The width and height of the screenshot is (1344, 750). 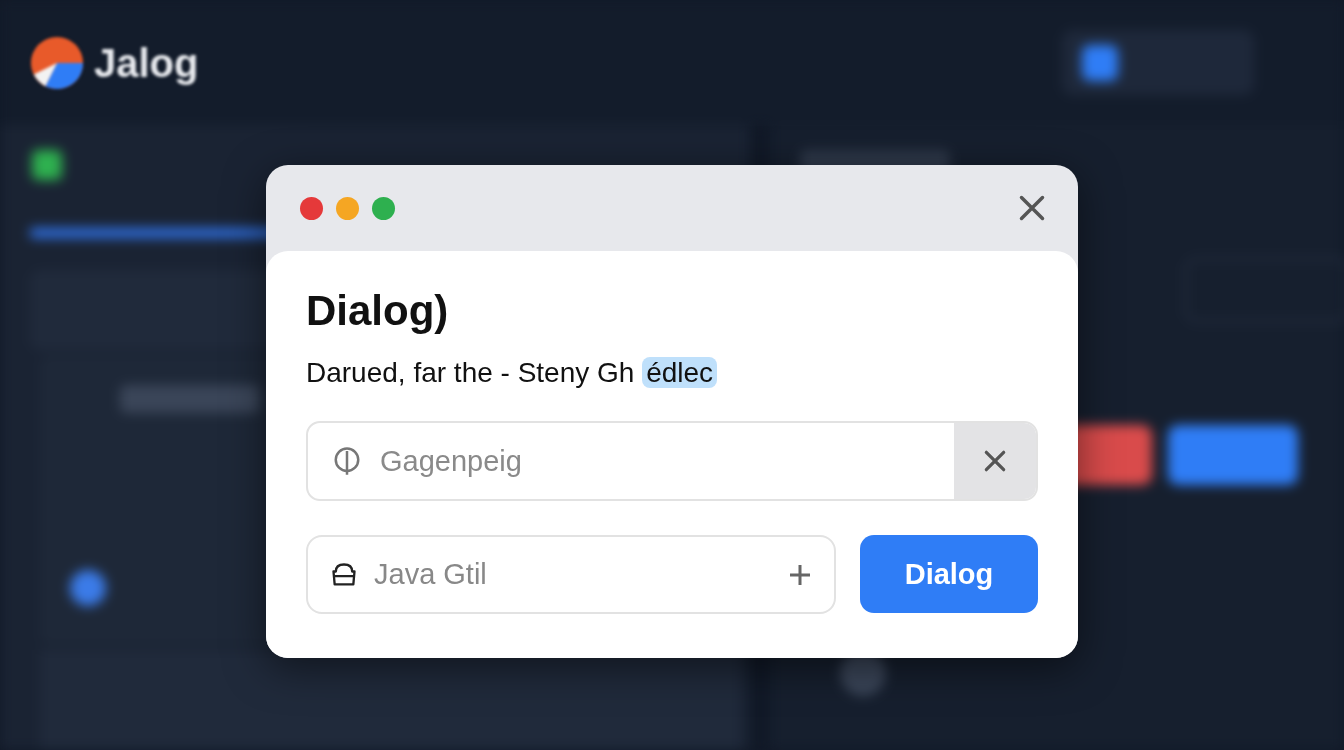 What do you see at coordinates (378, 311) in the screenshot?
I see `dialog-title: Dialog)` at bounding box center [378, 311].